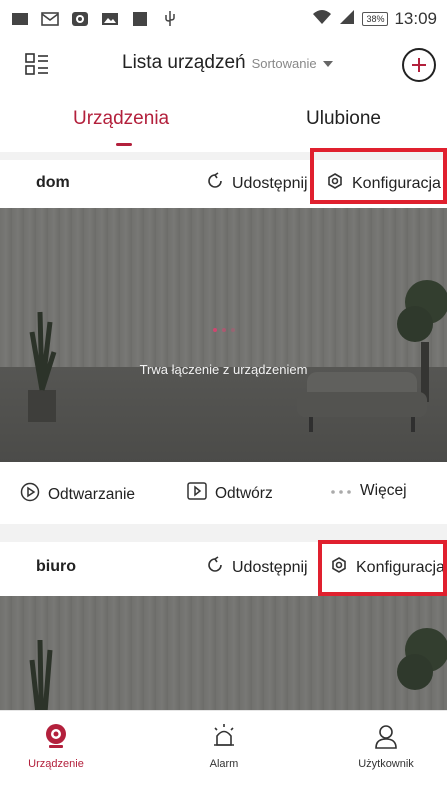  I want to click on notification-app-icon, so click(20, 19).